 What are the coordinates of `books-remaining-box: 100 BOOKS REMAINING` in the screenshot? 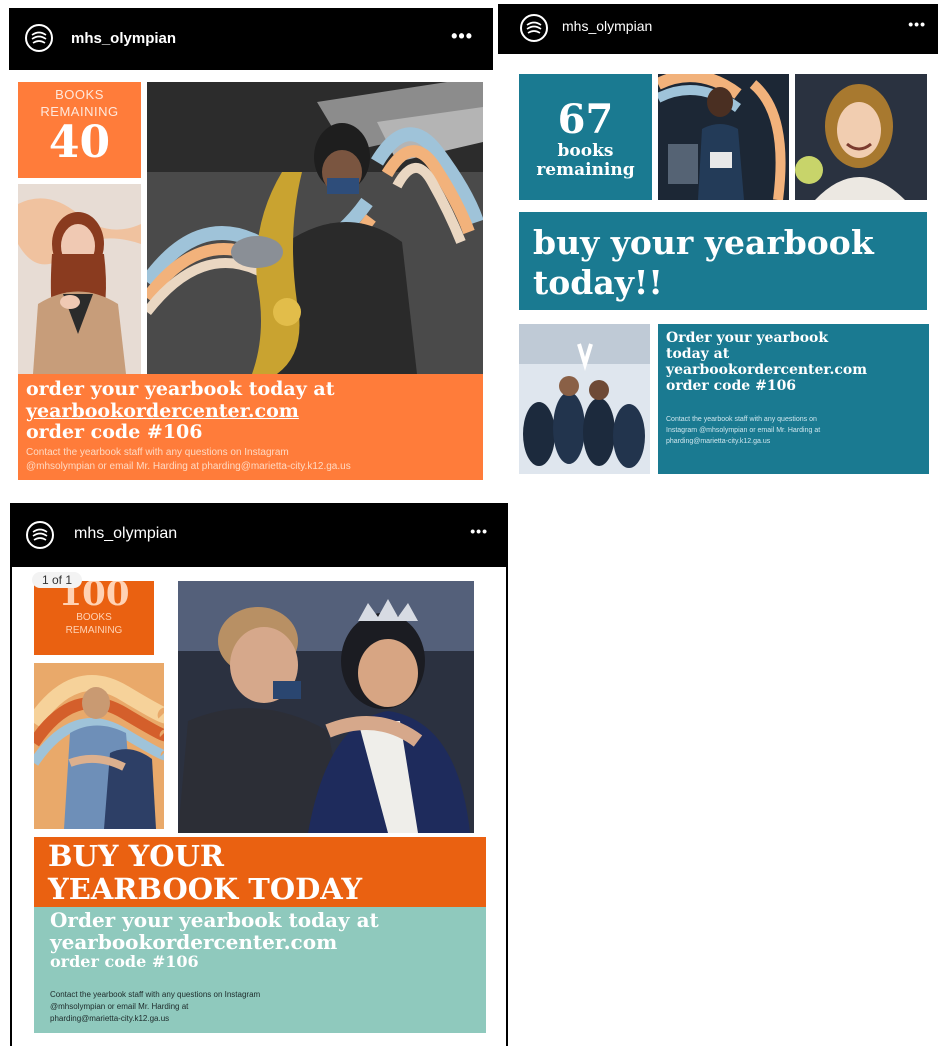 It's located at (94, 618).